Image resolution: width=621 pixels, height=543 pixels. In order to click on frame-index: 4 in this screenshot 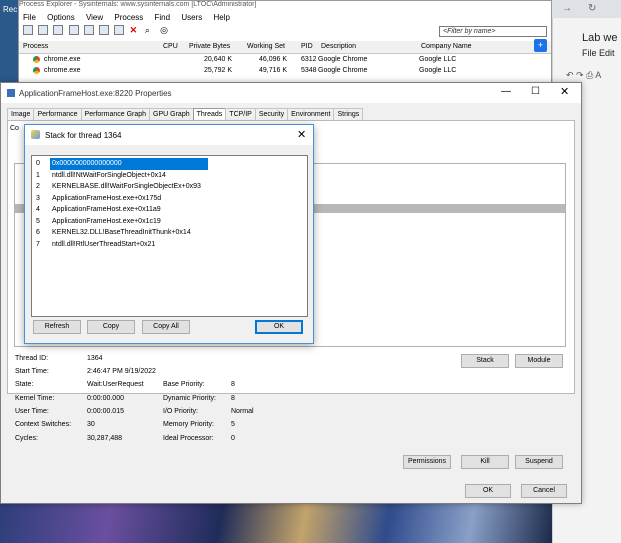, I will do `click(38, 209)`.